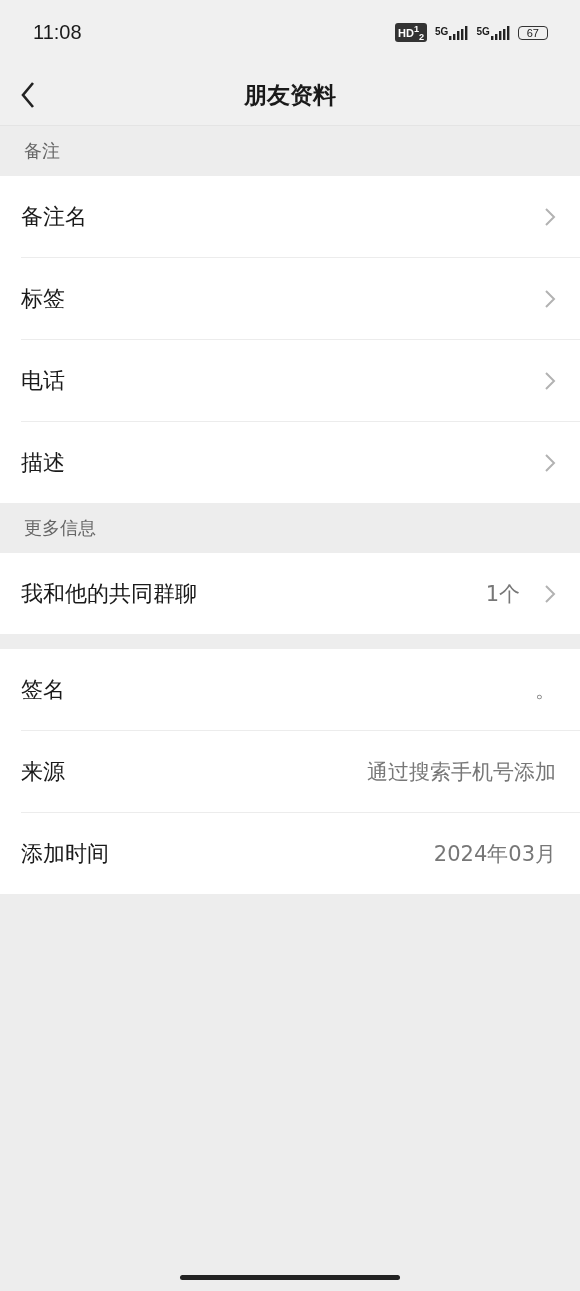 This screenshot has width=580, height=1291. Describe the element at coordinates (42, 151) in the screenshot. I see `section-label: 备注` at that location.